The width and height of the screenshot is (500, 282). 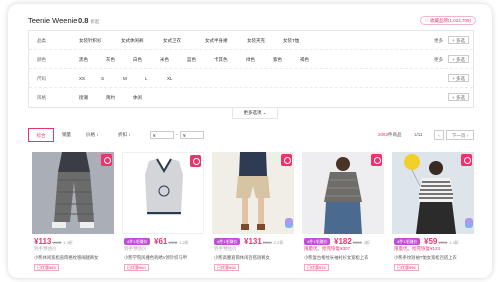 What do you see at coordinates (41, 135) in the screenshot?
I see `sort-default-tab: 综合` at bounding box center [41, 135].